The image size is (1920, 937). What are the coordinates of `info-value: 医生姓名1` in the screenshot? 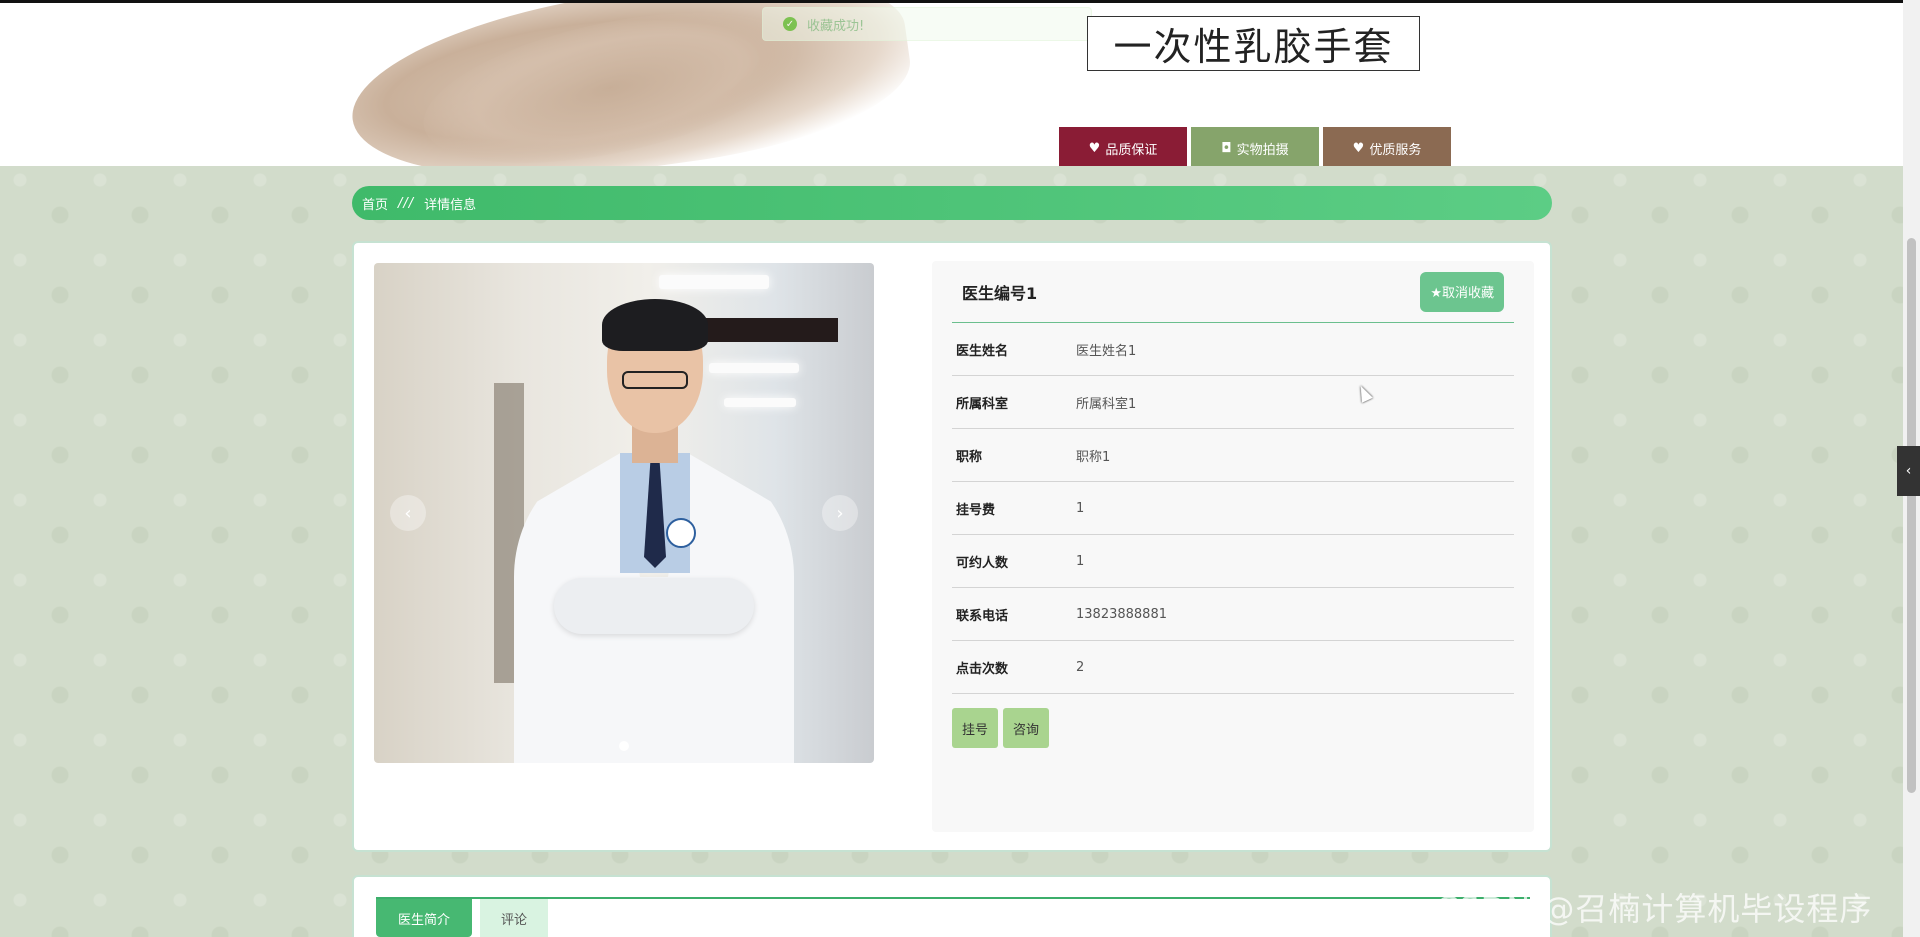 It's located at (1106, 351).